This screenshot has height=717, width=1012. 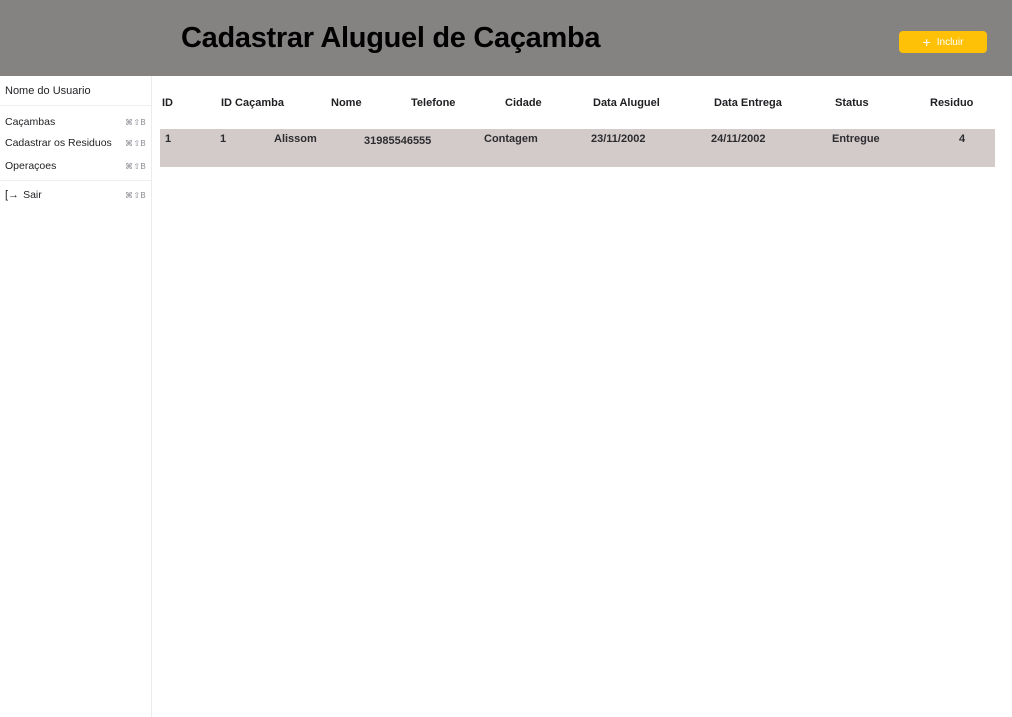 What do you see at coordinates (398, 141) in the screenshot?
I see `cell-telefone: 31985546555` at bounding box center [398, 141].